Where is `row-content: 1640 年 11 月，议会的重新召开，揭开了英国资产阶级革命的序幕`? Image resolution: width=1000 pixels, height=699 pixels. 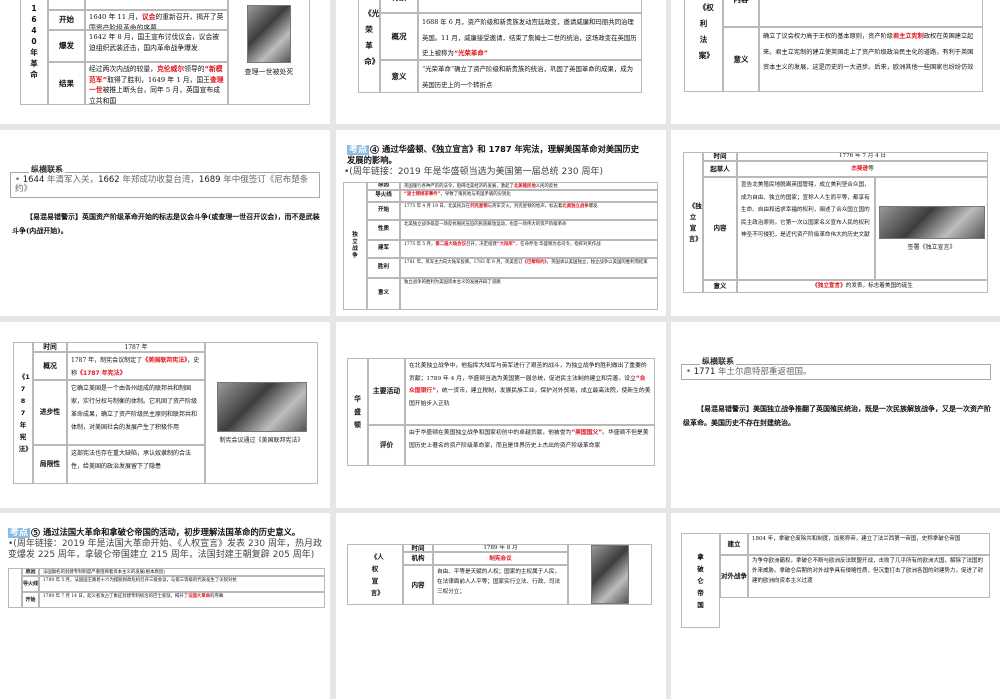 row-content: 1640 年 11 月，议会的重新召开，揭开了英国资产阶级革命的序幕 is located at coordinates (156, 20).